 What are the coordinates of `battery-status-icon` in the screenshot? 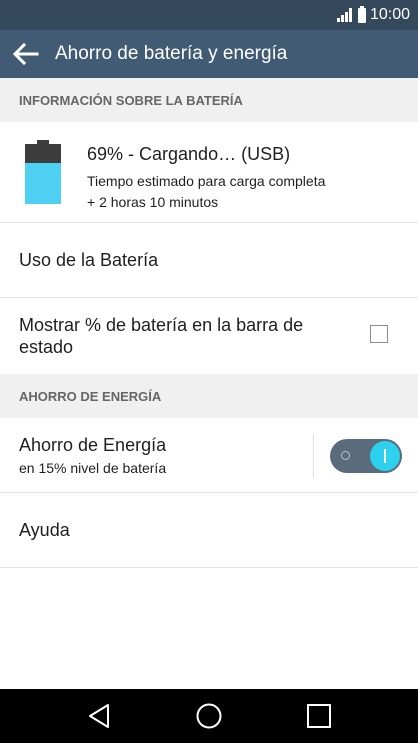 It's located at (361, 14).